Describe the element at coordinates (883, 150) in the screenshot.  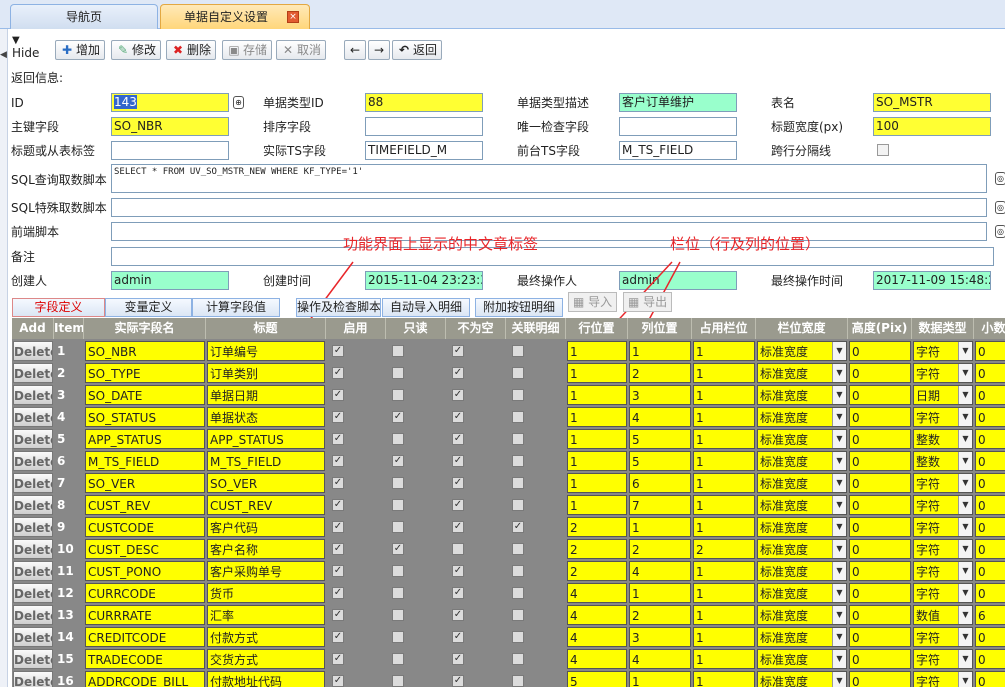
I see `cross-line-checkbox` at that location.